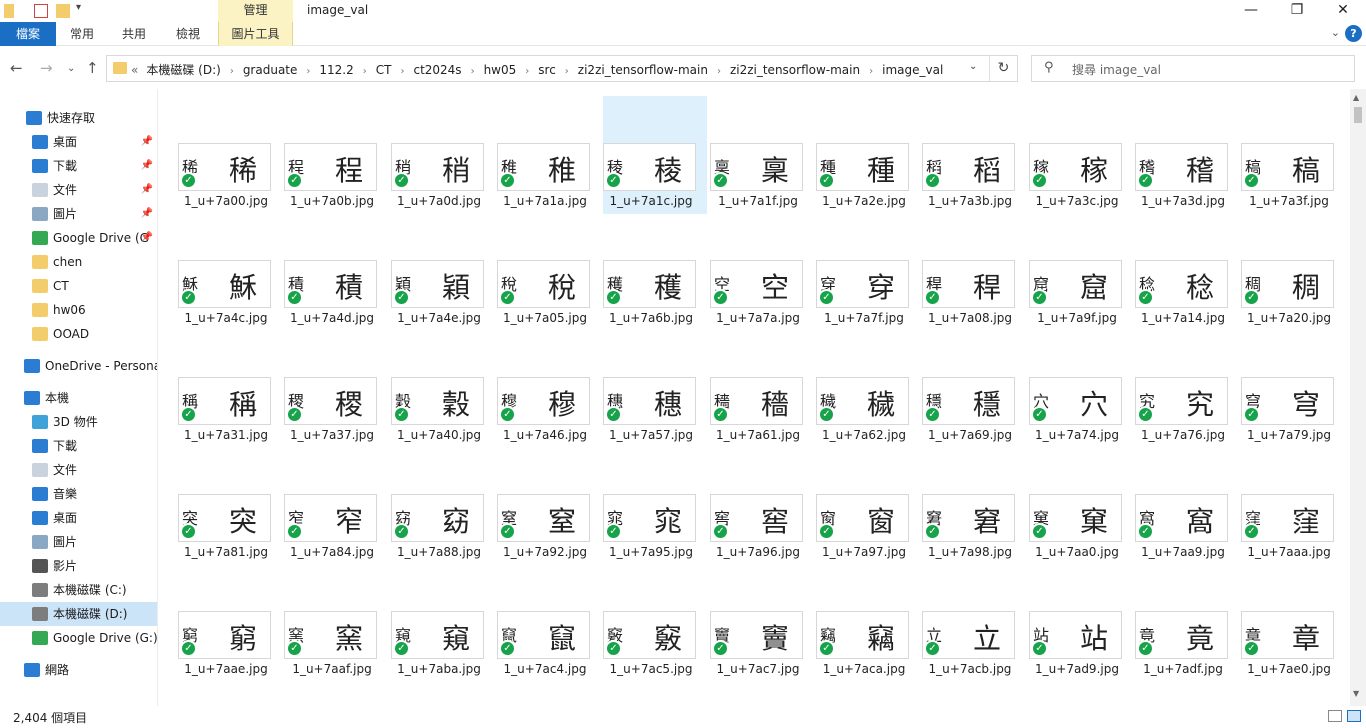  What do you see at coordinates (1353, 33) in the screenshot?
I see `help-icon: ?` at bounding box center [1353, 33].